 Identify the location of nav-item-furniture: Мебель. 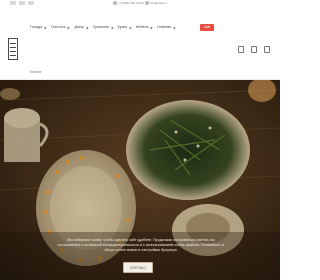
(146, 27).